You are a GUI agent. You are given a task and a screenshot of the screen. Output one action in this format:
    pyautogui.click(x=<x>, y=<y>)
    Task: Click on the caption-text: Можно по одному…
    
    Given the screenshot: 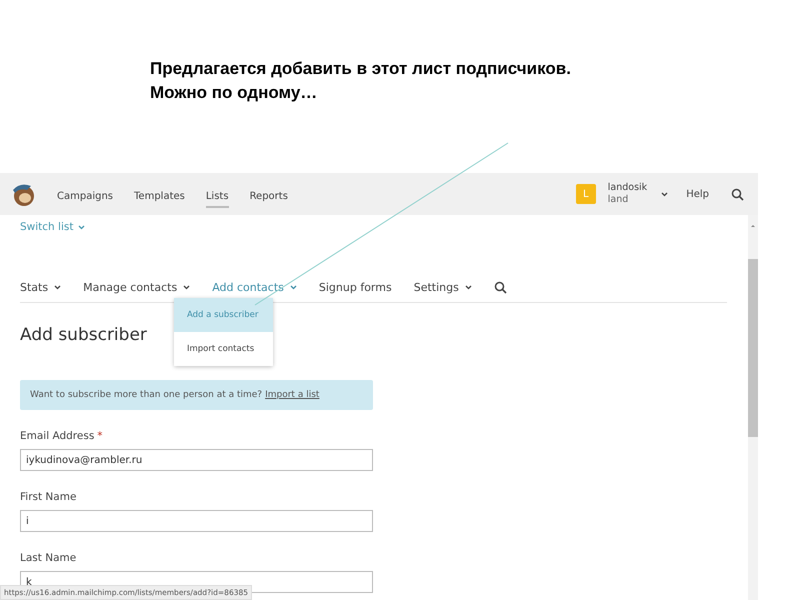 What is the action you would take?
    pyautogui.click(x=234, y=93)
    